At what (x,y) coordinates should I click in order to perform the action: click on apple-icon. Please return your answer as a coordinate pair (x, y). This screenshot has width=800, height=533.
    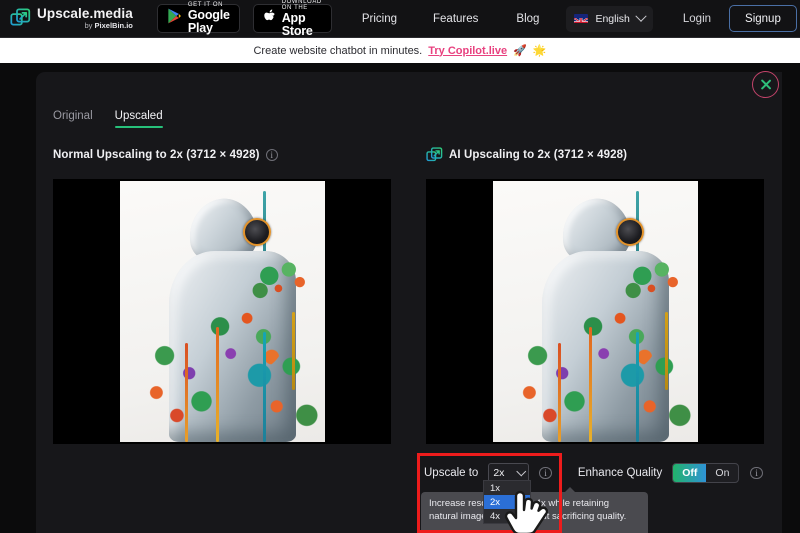
    Looking at the image, I should click on (269, 18).